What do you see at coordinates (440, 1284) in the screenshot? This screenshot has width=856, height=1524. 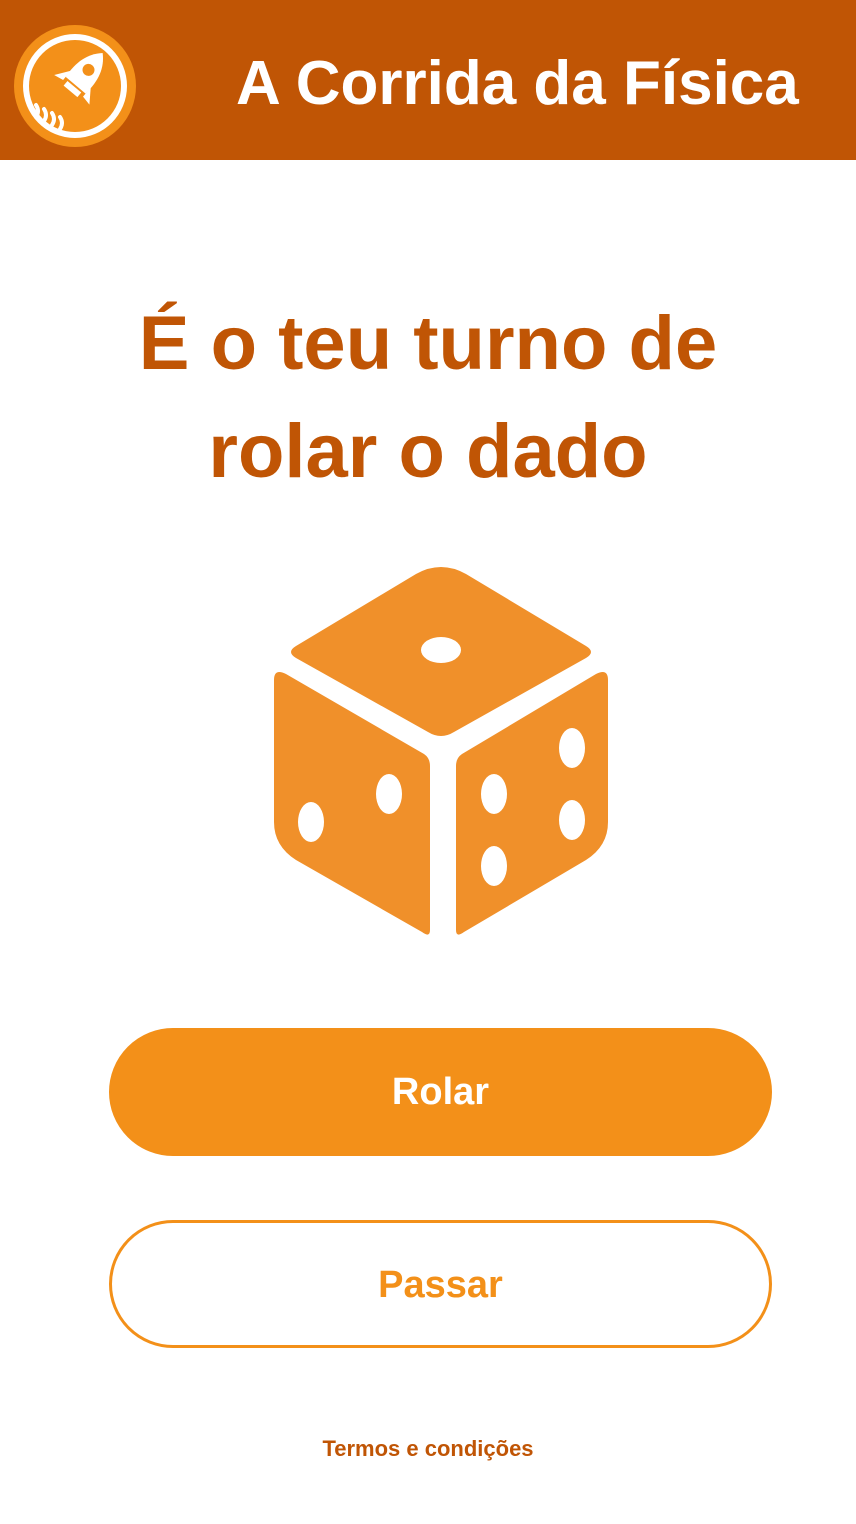 I see `pass-button: Passar` at bounding box center [440, 1284].